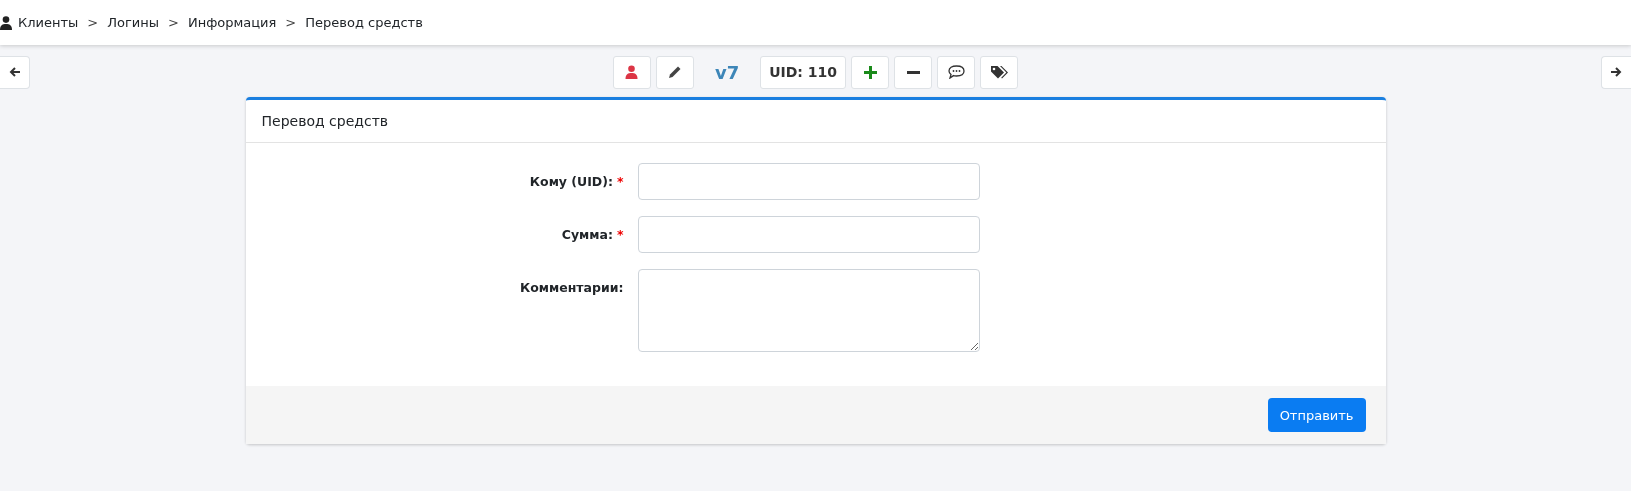 This screenshot has height=491, width=1631. I want to click on breadcrumb-link: Информация, so click(232, 22).